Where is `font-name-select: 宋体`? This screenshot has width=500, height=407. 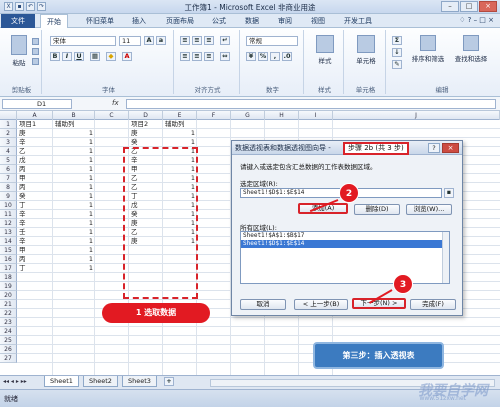 font-name-select: 宋体 is located at coordinates (83, 41).